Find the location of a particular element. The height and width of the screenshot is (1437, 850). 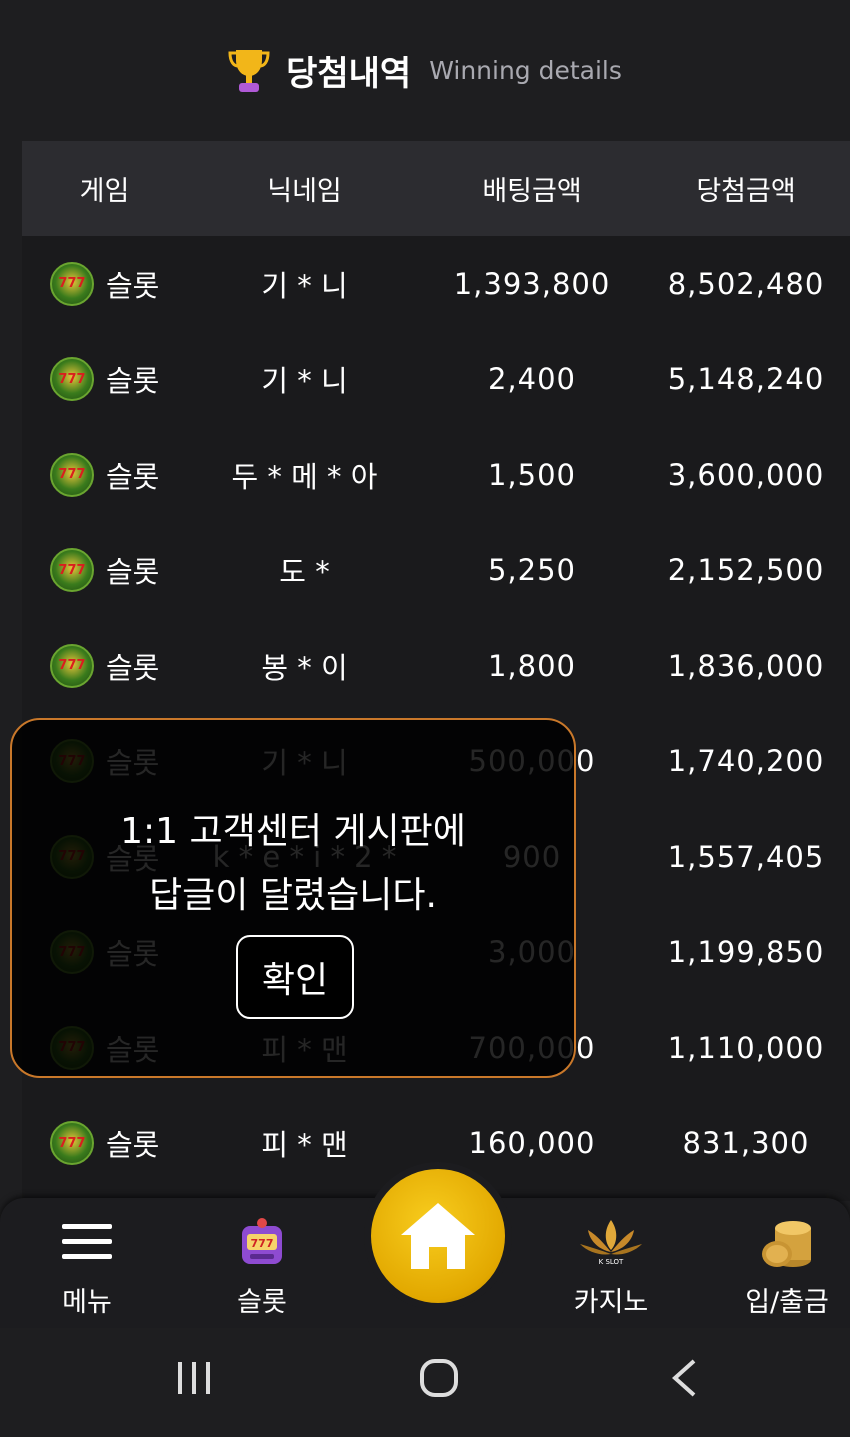

table-row: 777 슬롯 기 * 니 1,393,800 8,502,480 is located at coordinates (436, 284).